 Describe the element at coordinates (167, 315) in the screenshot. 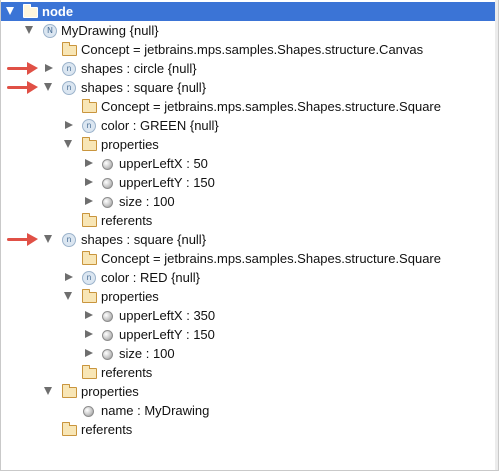

I see `tree-label: upperLeftX : 350` at that location.